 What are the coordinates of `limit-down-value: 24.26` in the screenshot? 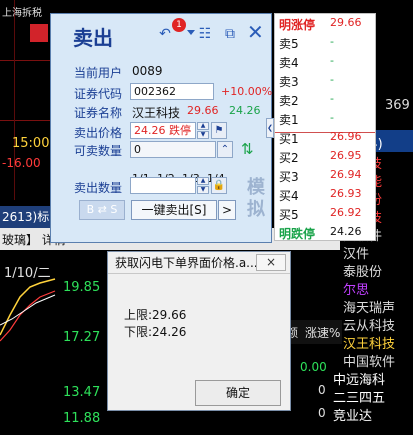 It's located at (346, 231).